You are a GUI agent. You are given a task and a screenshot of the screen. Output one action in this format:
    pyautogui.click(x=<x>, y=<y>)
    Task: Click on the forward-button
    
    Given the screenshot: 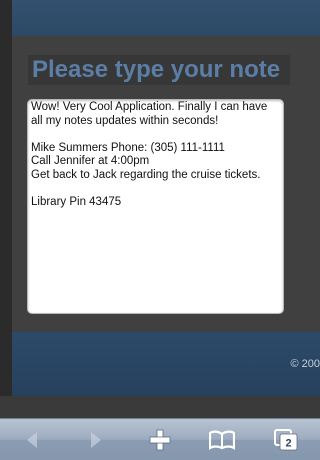 What is the action you would take?
    pyautogui.click(x=96, y=439)
    